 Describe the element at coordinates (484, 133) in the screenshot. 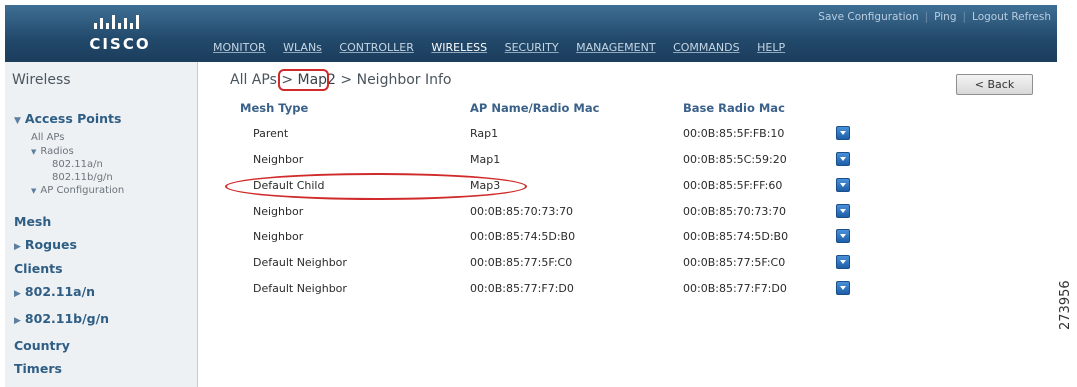

I see `ap-name-cell: Rap1` at that location.